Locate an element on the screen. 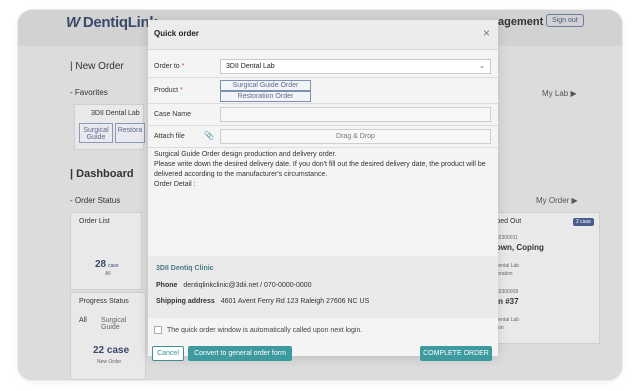  paperclip-icon: 📎 is located at coordinates (209, 135).